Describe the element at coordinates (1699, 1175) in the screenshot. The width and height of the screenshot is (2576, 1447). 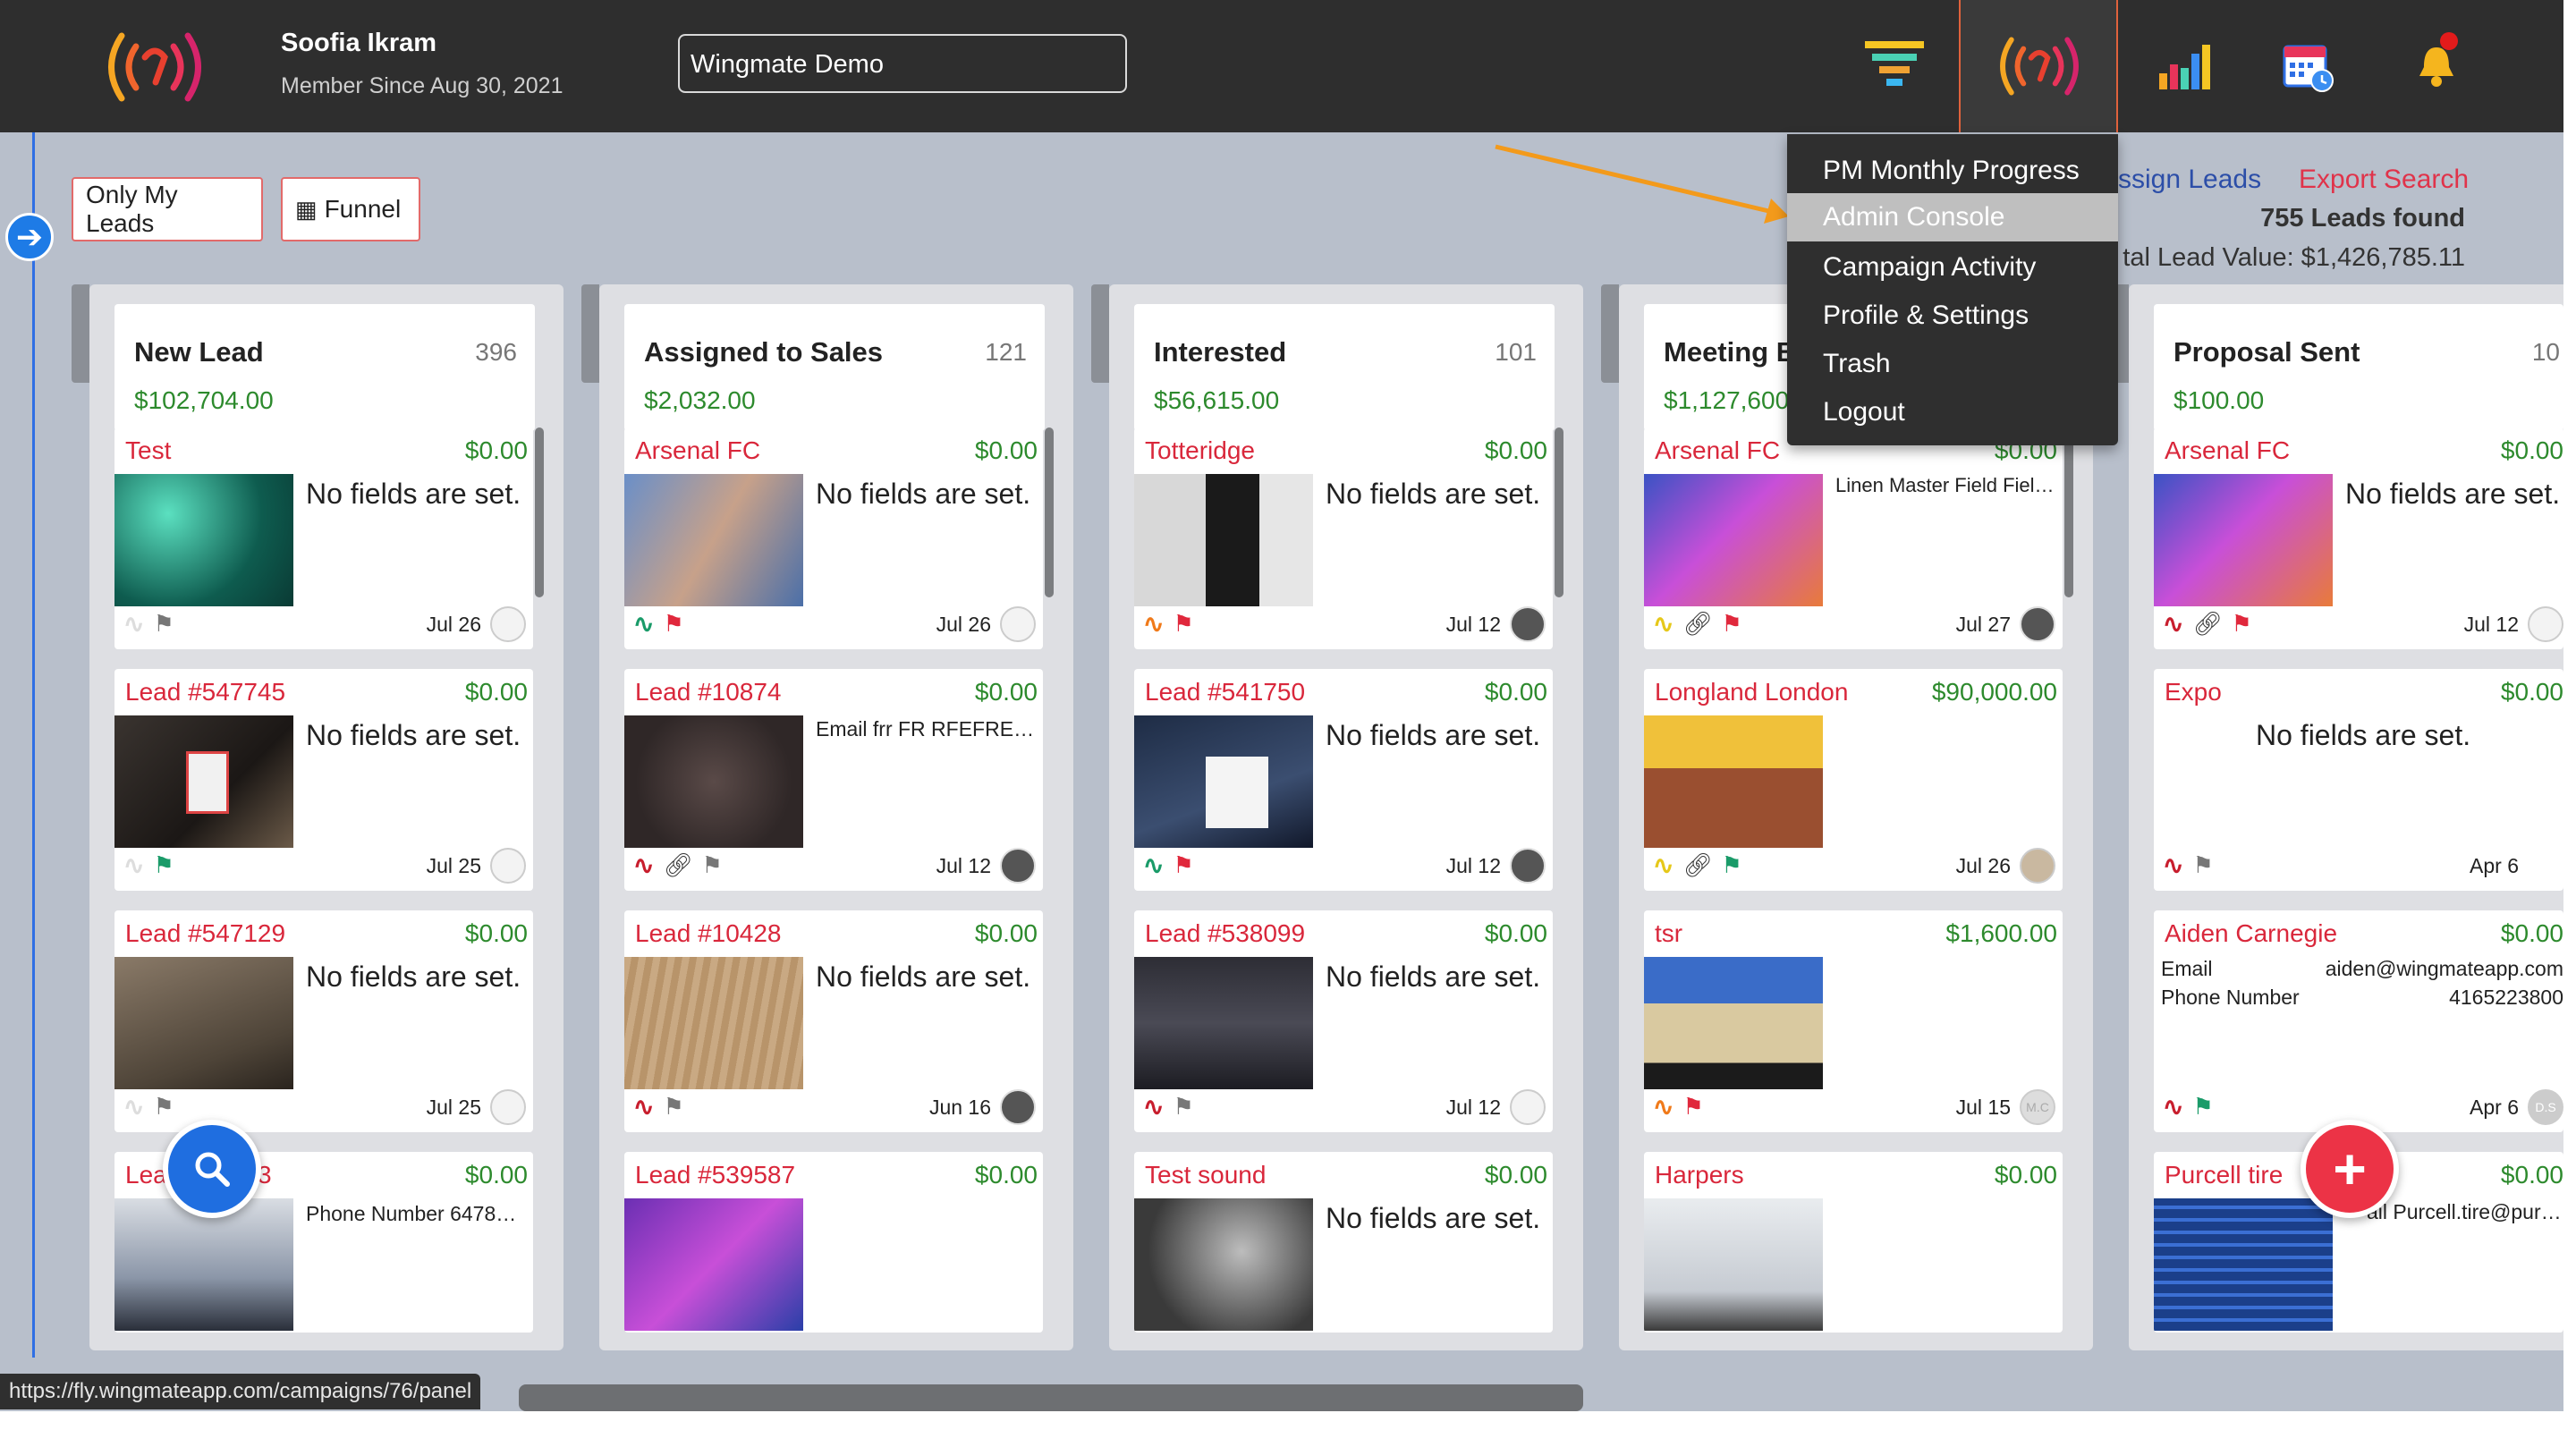
I see `lead-name: Harpers` at that location.